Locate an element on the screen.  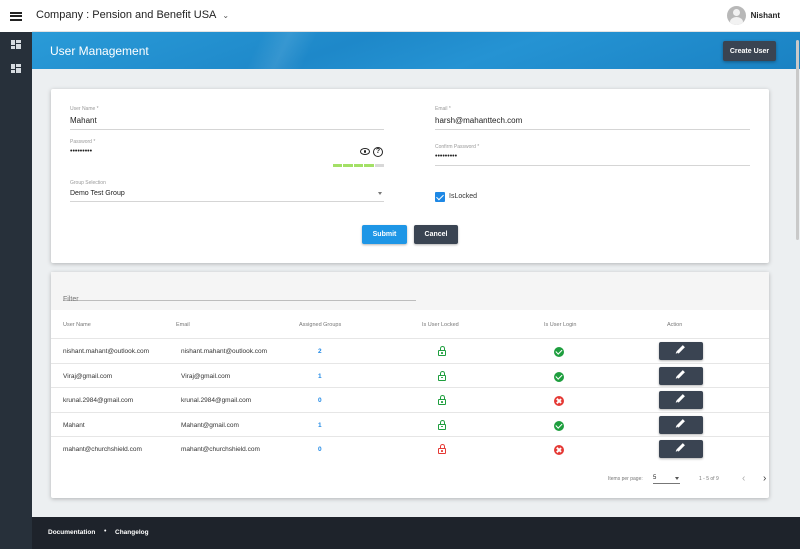
documentation-link: Documentation is located at coordinates (71, 532).